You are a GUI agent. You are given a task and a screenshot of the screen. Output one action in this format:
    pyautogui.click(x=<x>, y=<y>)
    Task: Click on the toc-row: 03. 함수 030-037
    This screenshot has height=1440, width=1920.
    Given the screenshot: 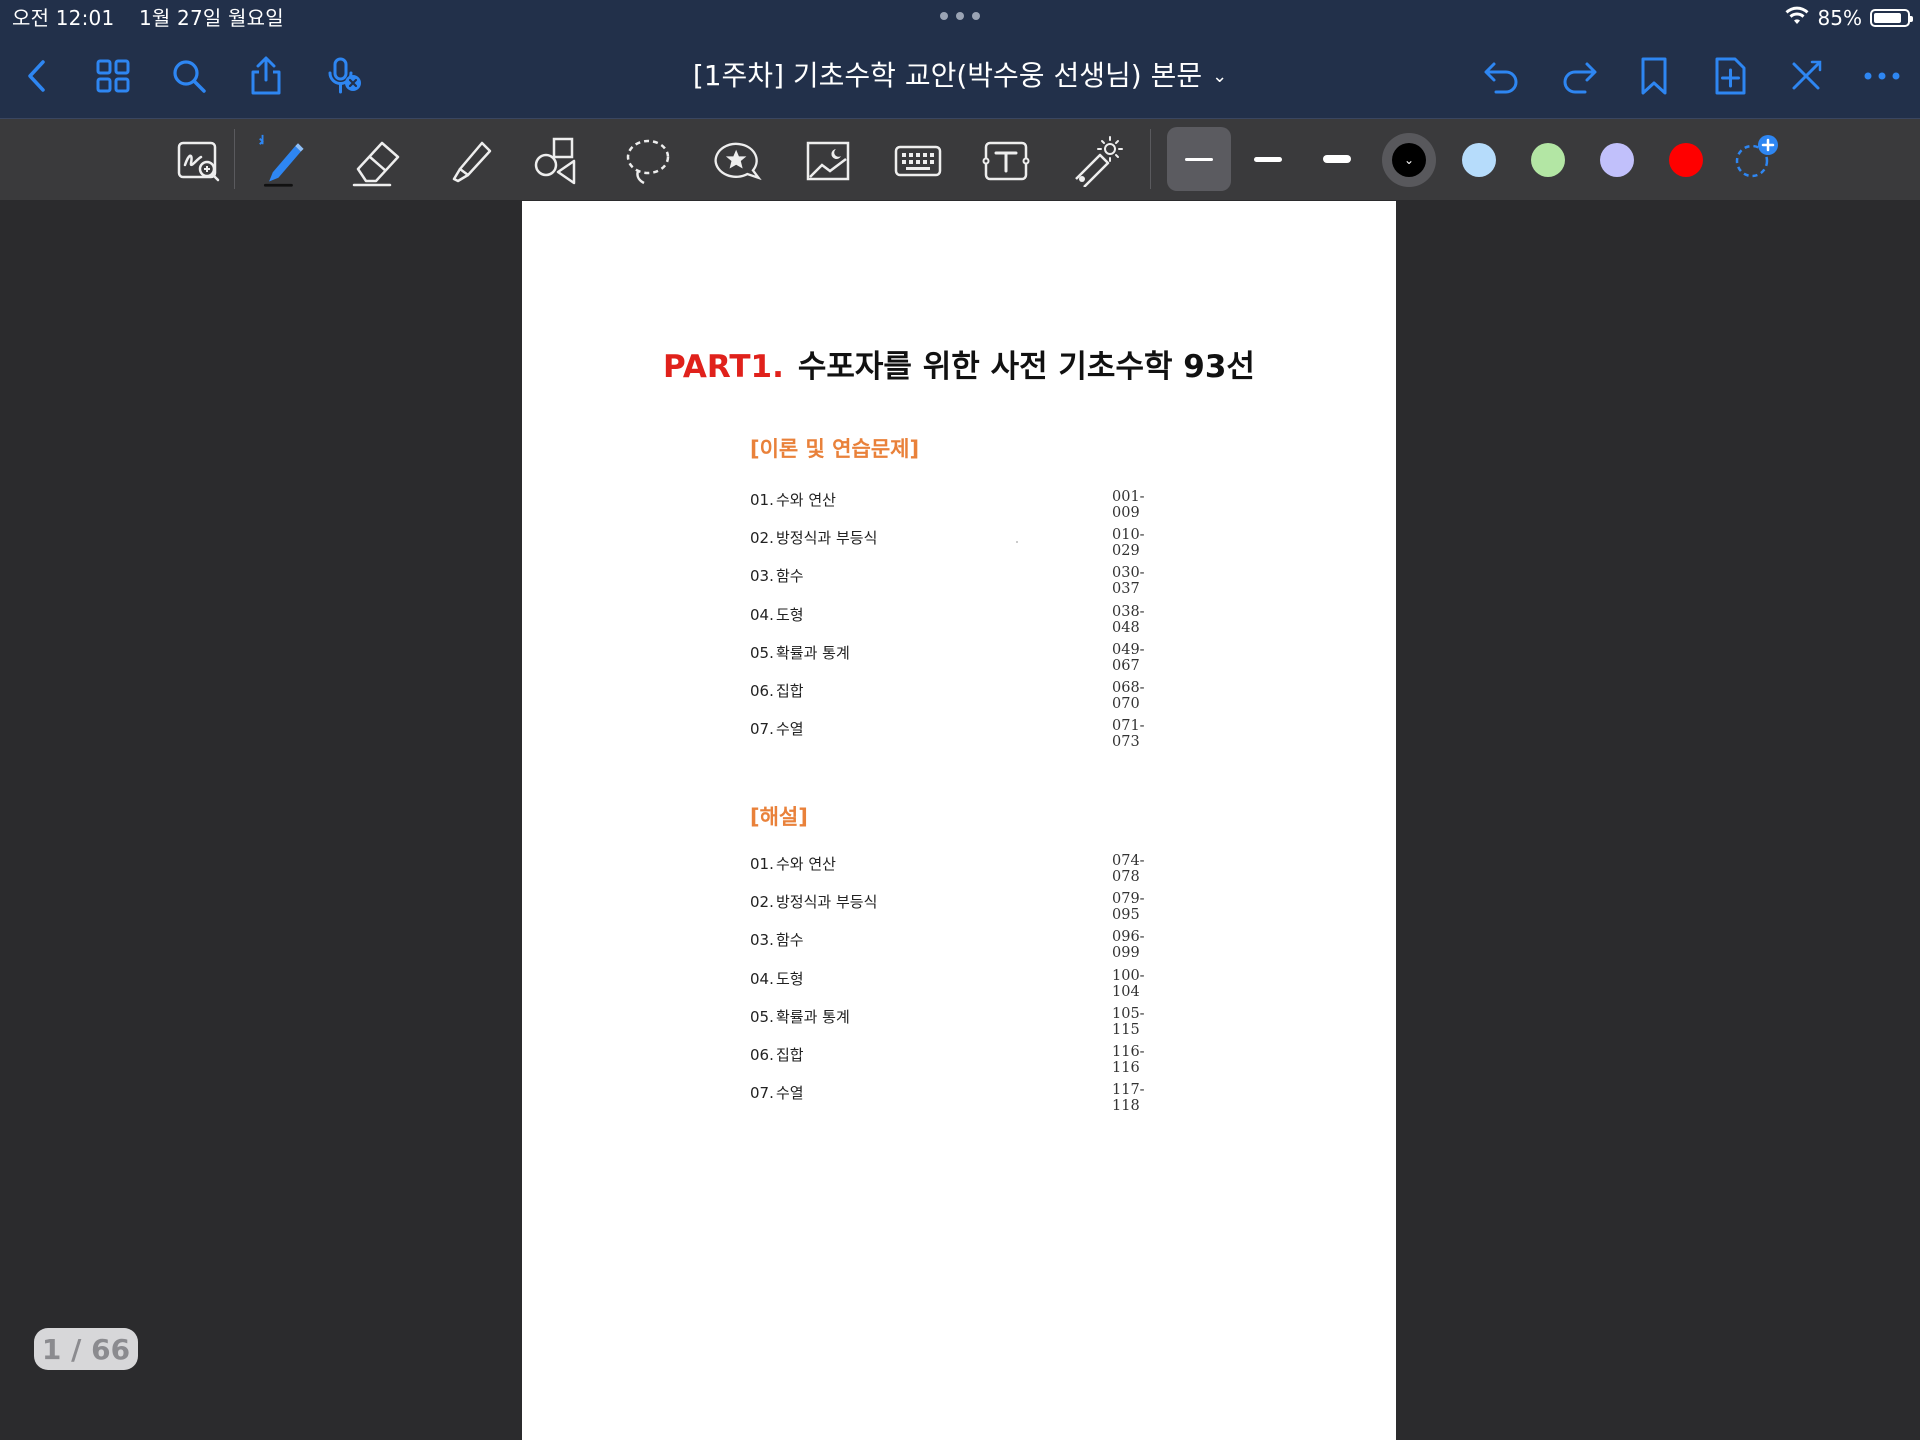 What is the action you would take?
    pyautogui.click(x=960, y=581)
    